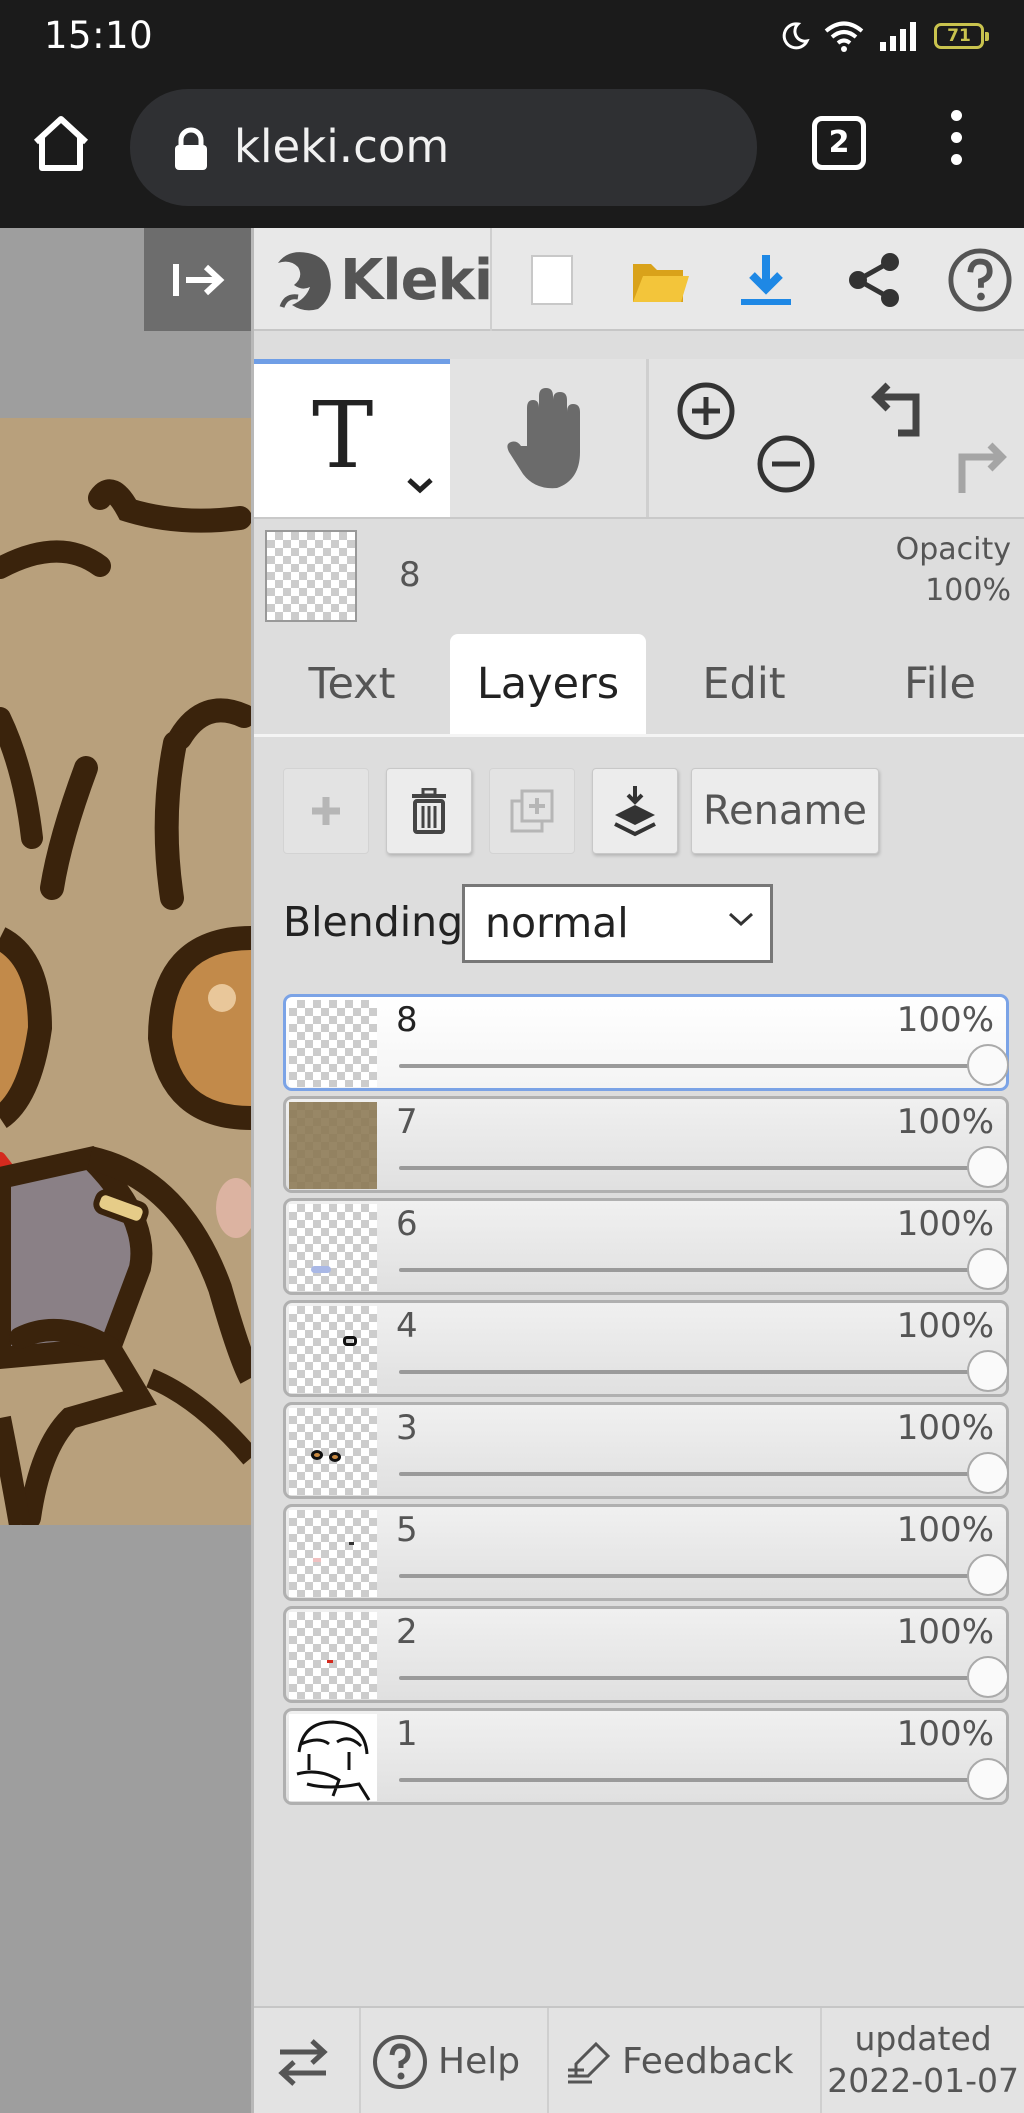  I want to click on tab-switcher-button: 2, so click(839, 143).